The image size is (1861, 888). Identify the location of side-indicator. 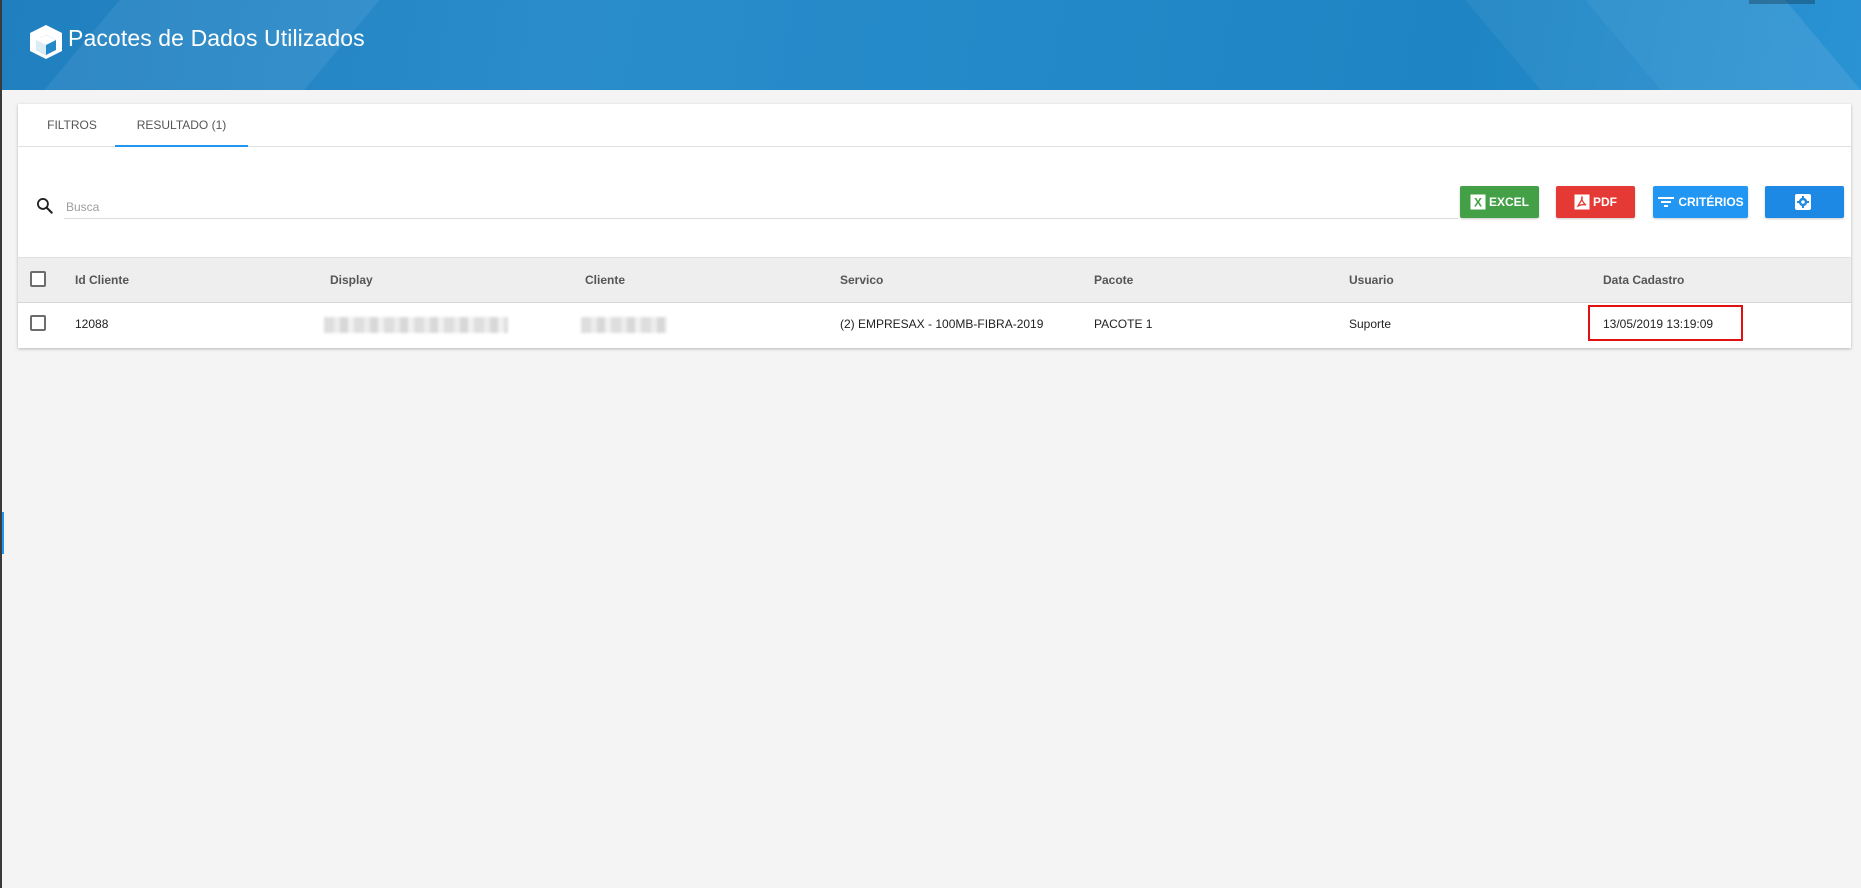
(3, 533).